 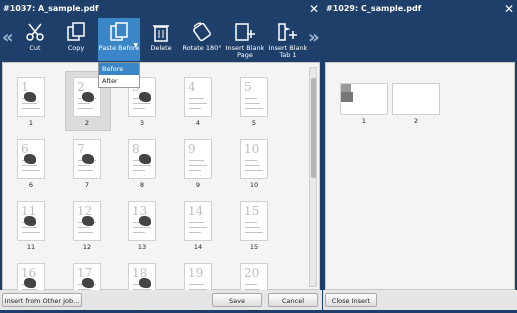 I want to click on right-page-label: 1, so click(x=364, y=121).